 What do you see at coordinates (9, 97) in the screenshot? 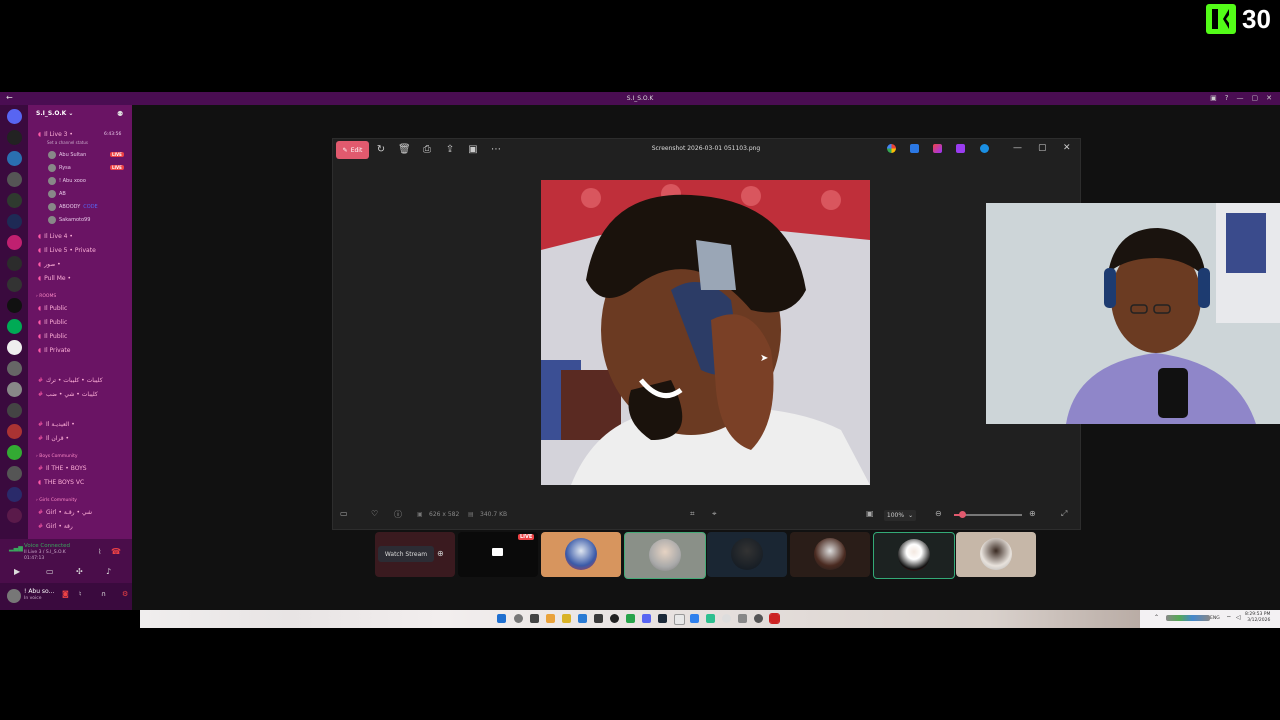
I see `back-icon: ←` at bounding box center [9, 97].